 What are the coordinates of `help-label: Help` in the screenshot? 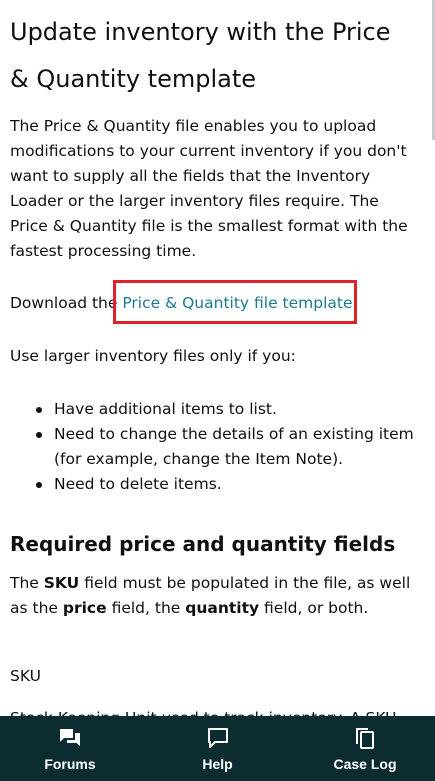 It's located at (217, 763).